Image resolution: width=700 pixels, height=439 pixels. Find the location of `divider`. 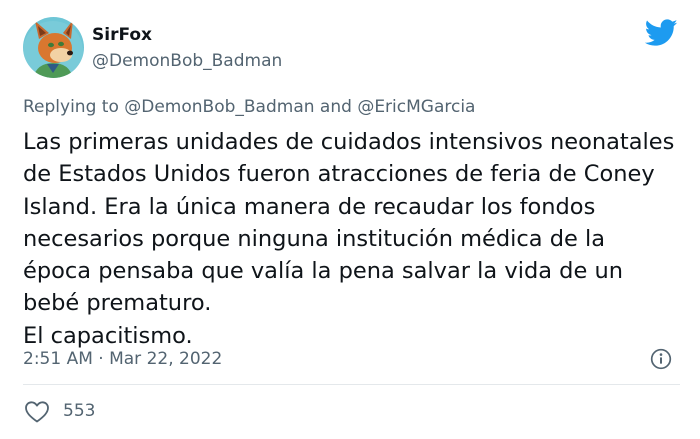

divider is located at coordinates (351, 384).